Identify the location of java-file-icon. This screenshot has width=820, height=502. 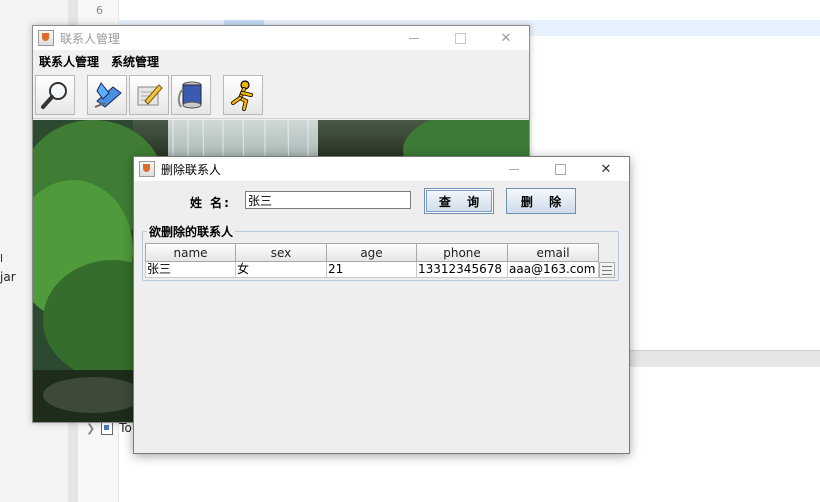
(107, 428).